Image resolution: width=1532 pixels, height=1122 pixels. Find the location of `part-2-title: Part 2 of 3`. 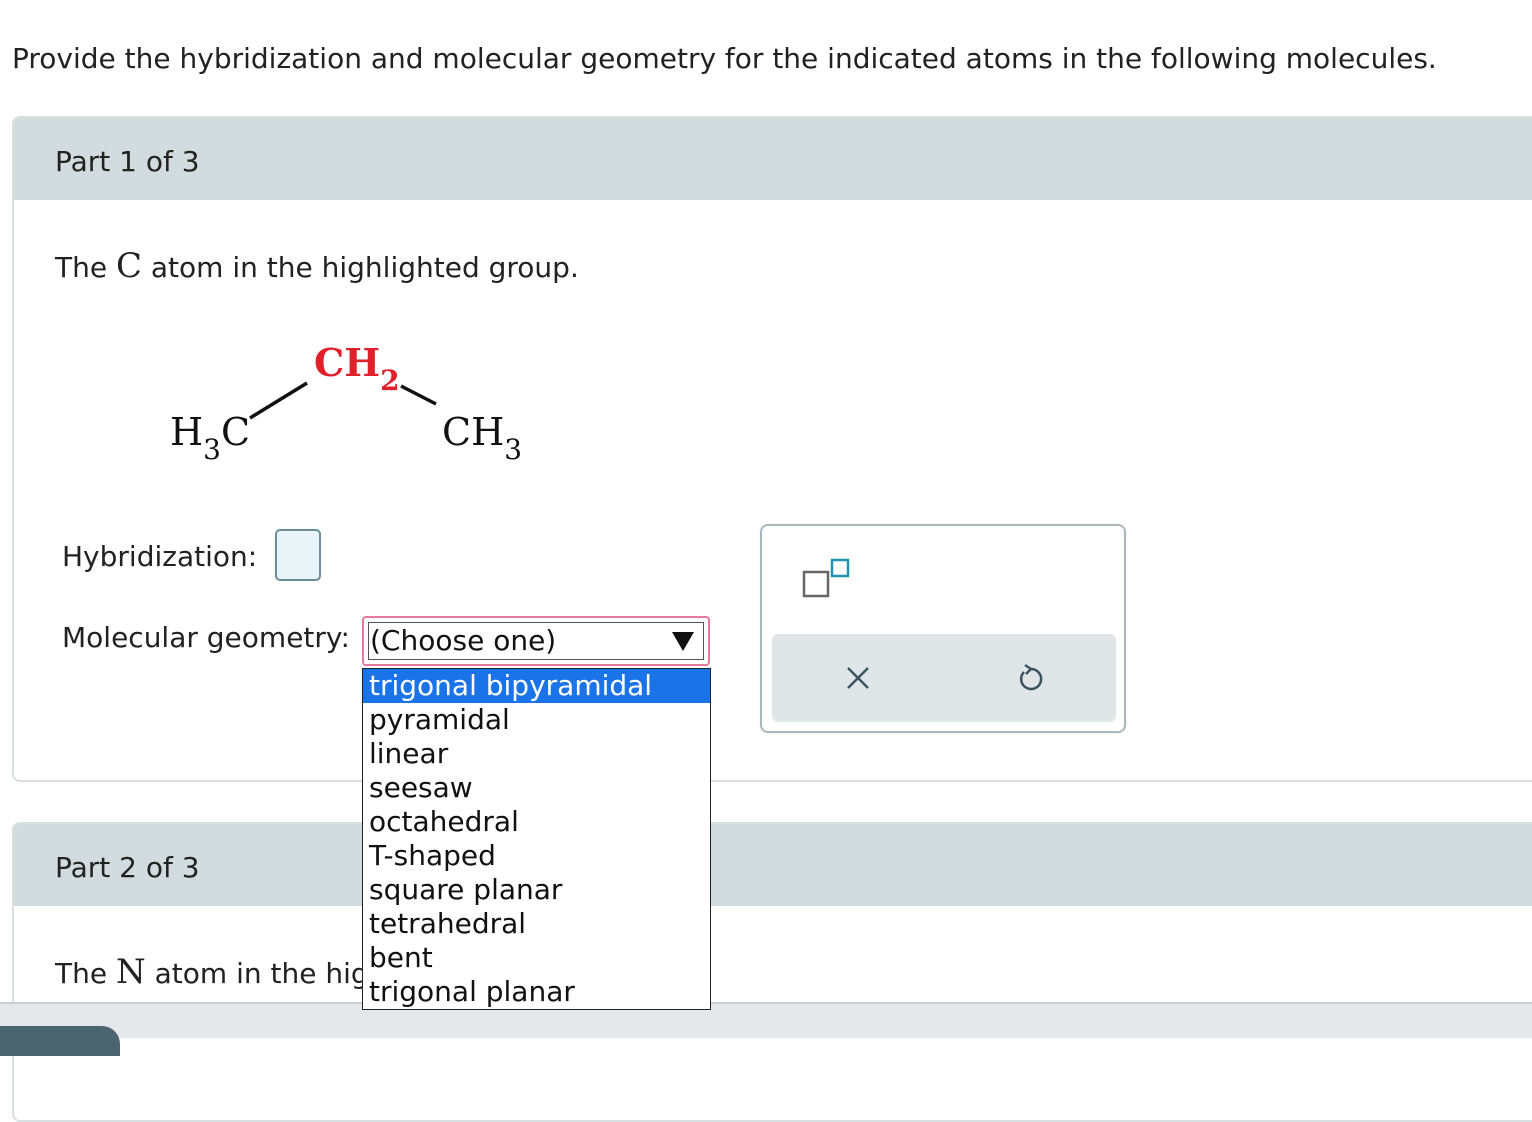

part-2-title: Part 2 of 3 is located at coordinates (127, 867).